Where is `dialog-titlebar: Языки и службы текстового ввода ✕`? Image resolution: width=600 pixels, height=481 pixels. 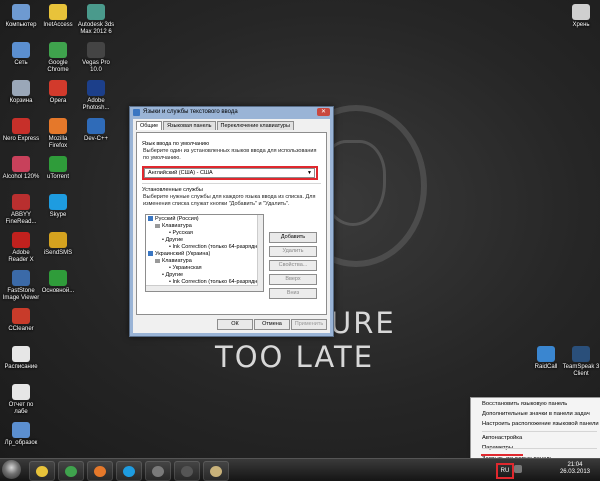
dialog-titlebar: Языки и службы текстового ввода ✕ is located at coordinates (231, 112).